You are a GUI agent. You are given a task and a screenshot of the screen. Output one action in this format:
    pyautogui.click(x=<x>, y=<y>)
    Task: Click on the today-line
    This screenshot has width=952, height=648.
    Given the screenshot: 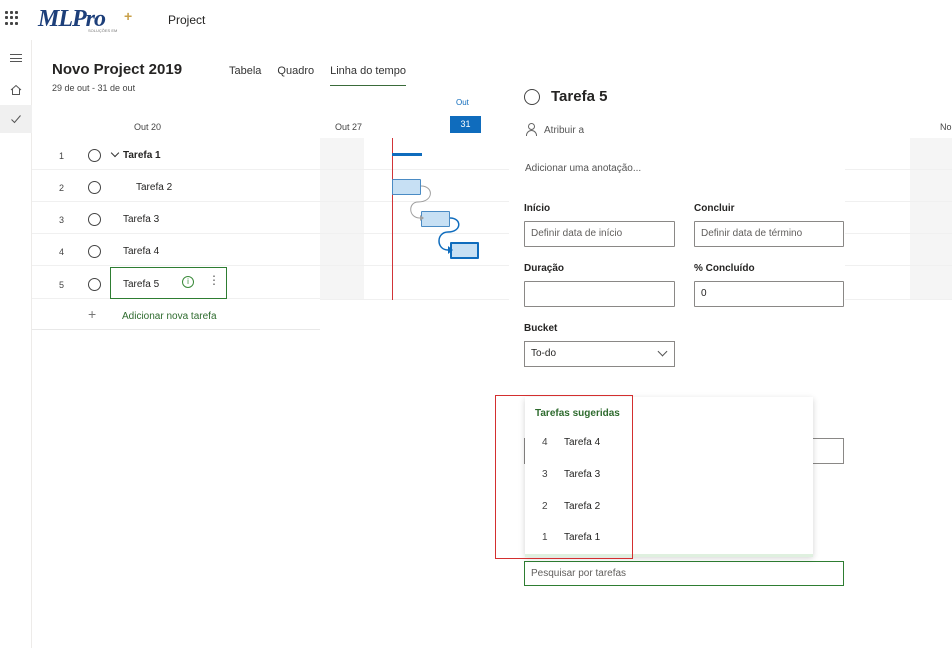 What is the action you would take?
    pyautogui.click(x=392, y=219)
    